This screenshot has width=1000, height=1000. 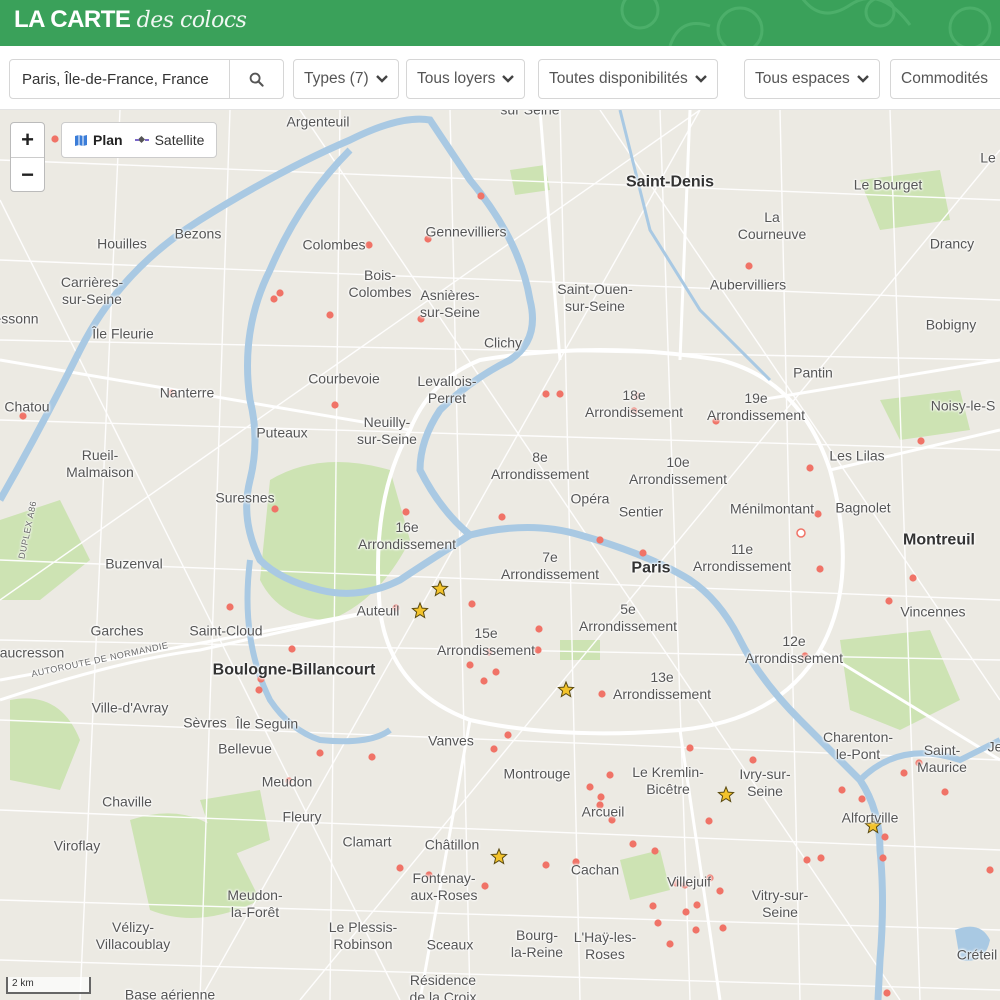 What do you see at coordinates (100, 463) in the screenshot?
I see `place-label: Rueil- Malmaison` at bounding box center [100, 463].